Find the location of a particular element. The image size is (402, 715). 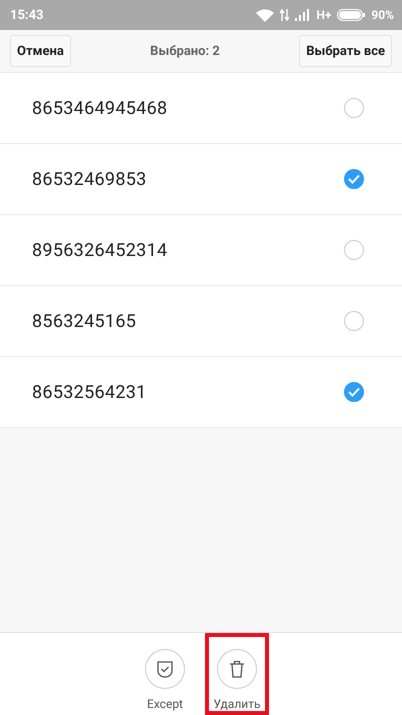

wifi-icon is located at coordinates (265, 15).